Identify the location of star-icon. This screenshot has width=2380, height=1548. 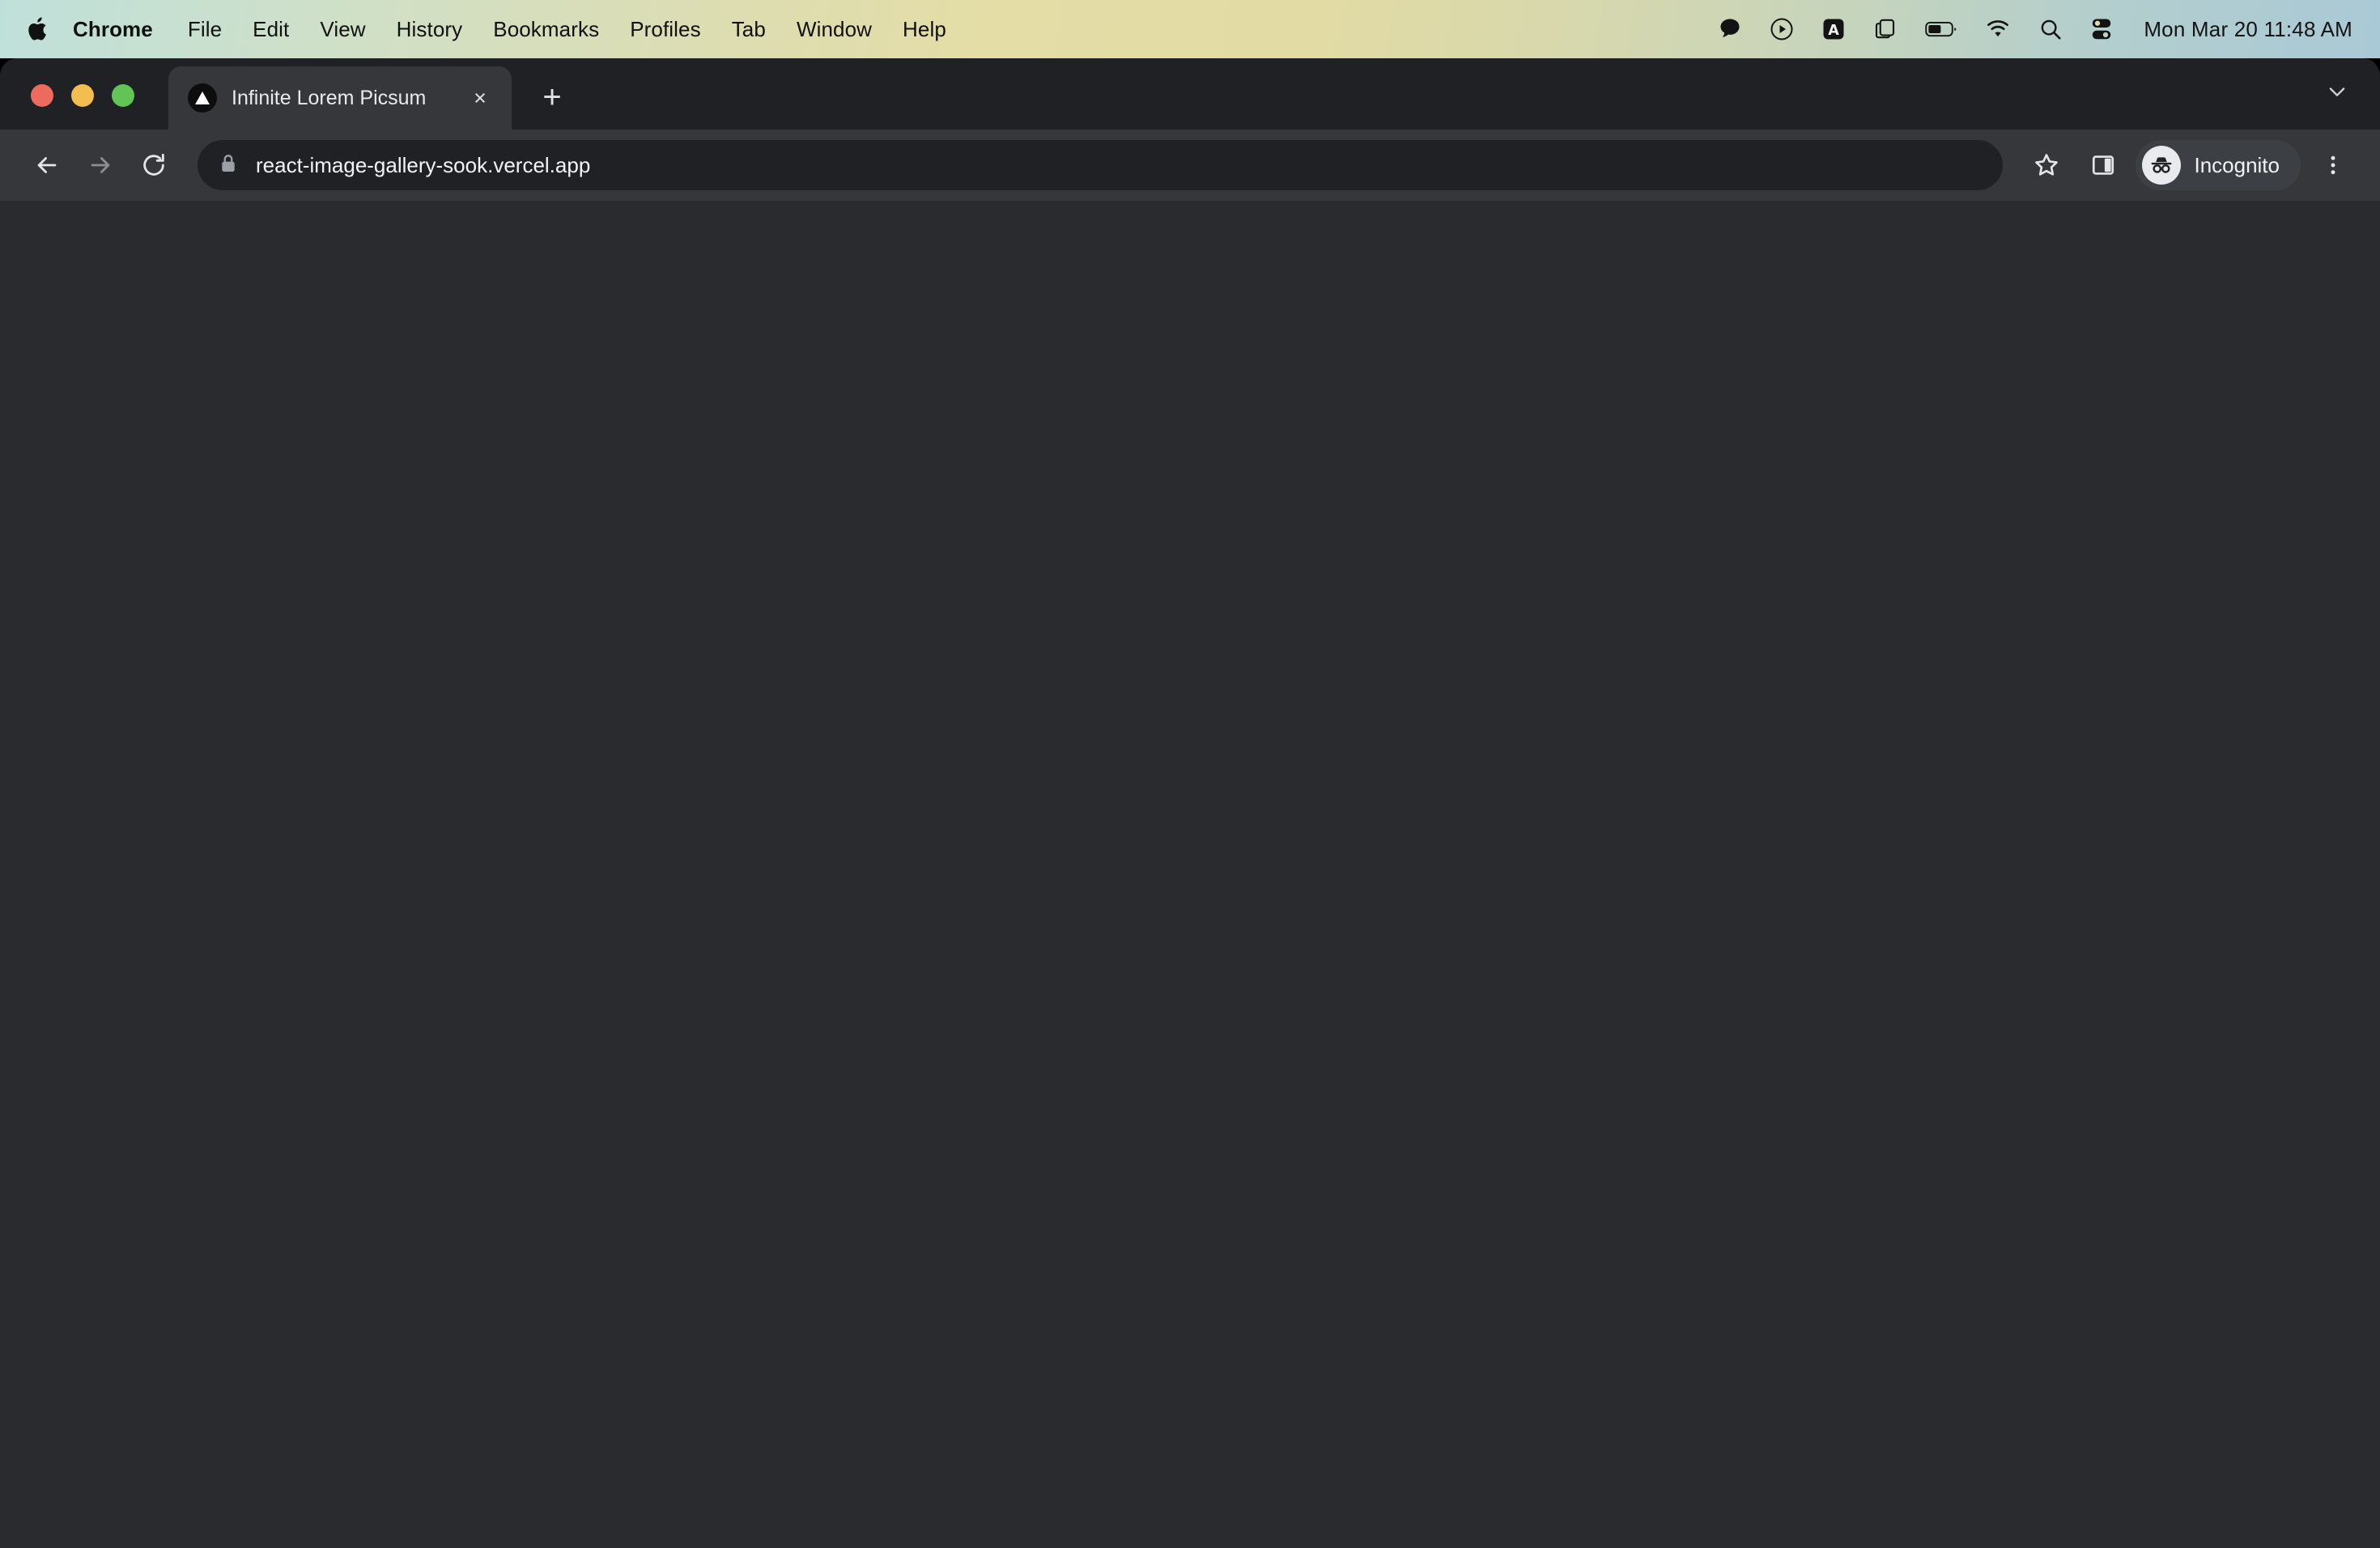
(2046, 165).